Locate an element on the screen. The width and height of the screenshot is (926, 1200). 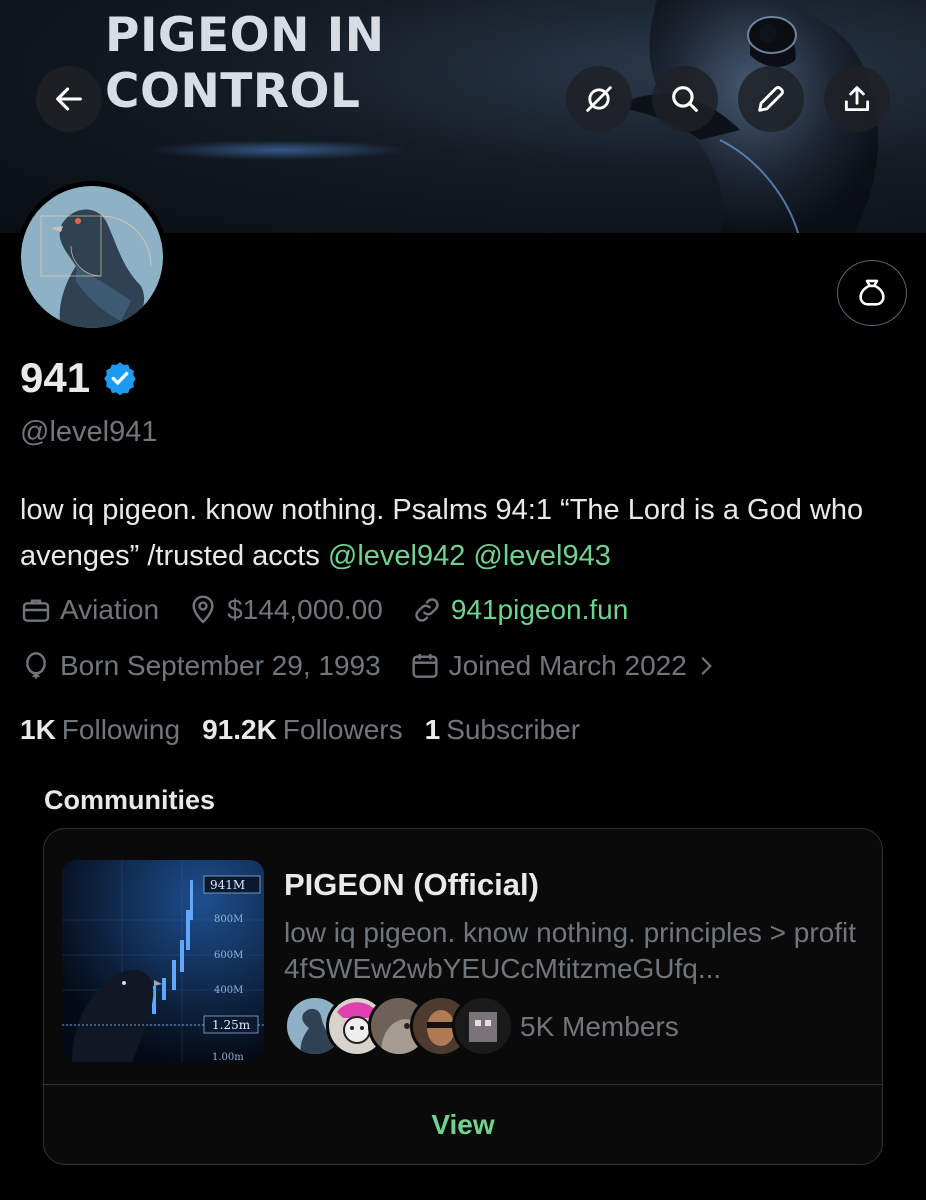
thumb-label-125m: 1.25m is located at coordinates (231, 1025).